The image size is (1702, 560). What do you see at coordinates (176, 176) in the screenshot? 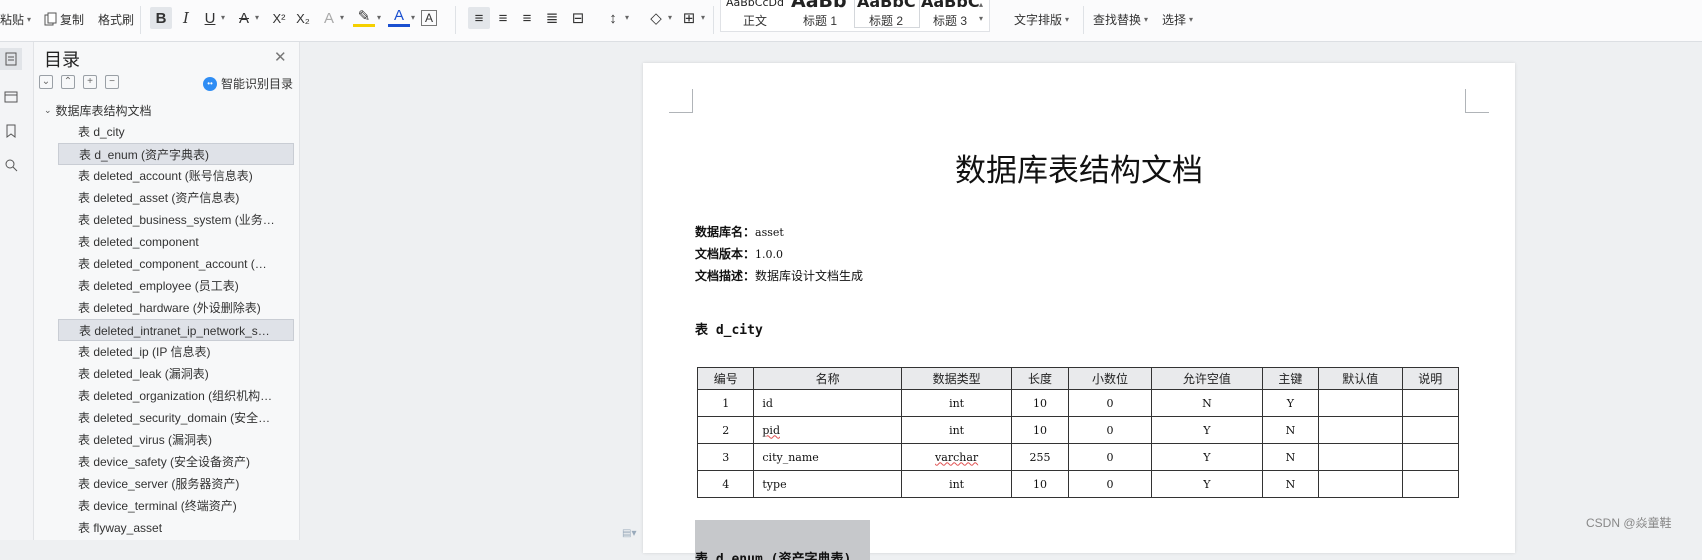
I see `toc-item: 表 deleted_account (账号信息表)` at bounding box center [176, 176].